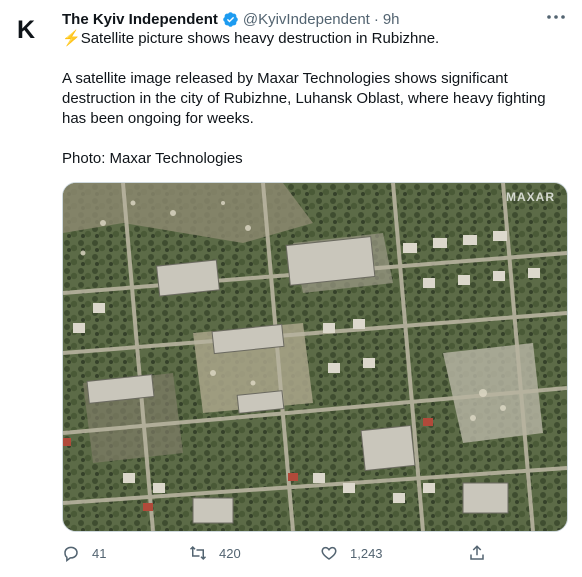 The width and height of the screenshot is (582, 577). I want to click on heart-icon, so click(329, 553).